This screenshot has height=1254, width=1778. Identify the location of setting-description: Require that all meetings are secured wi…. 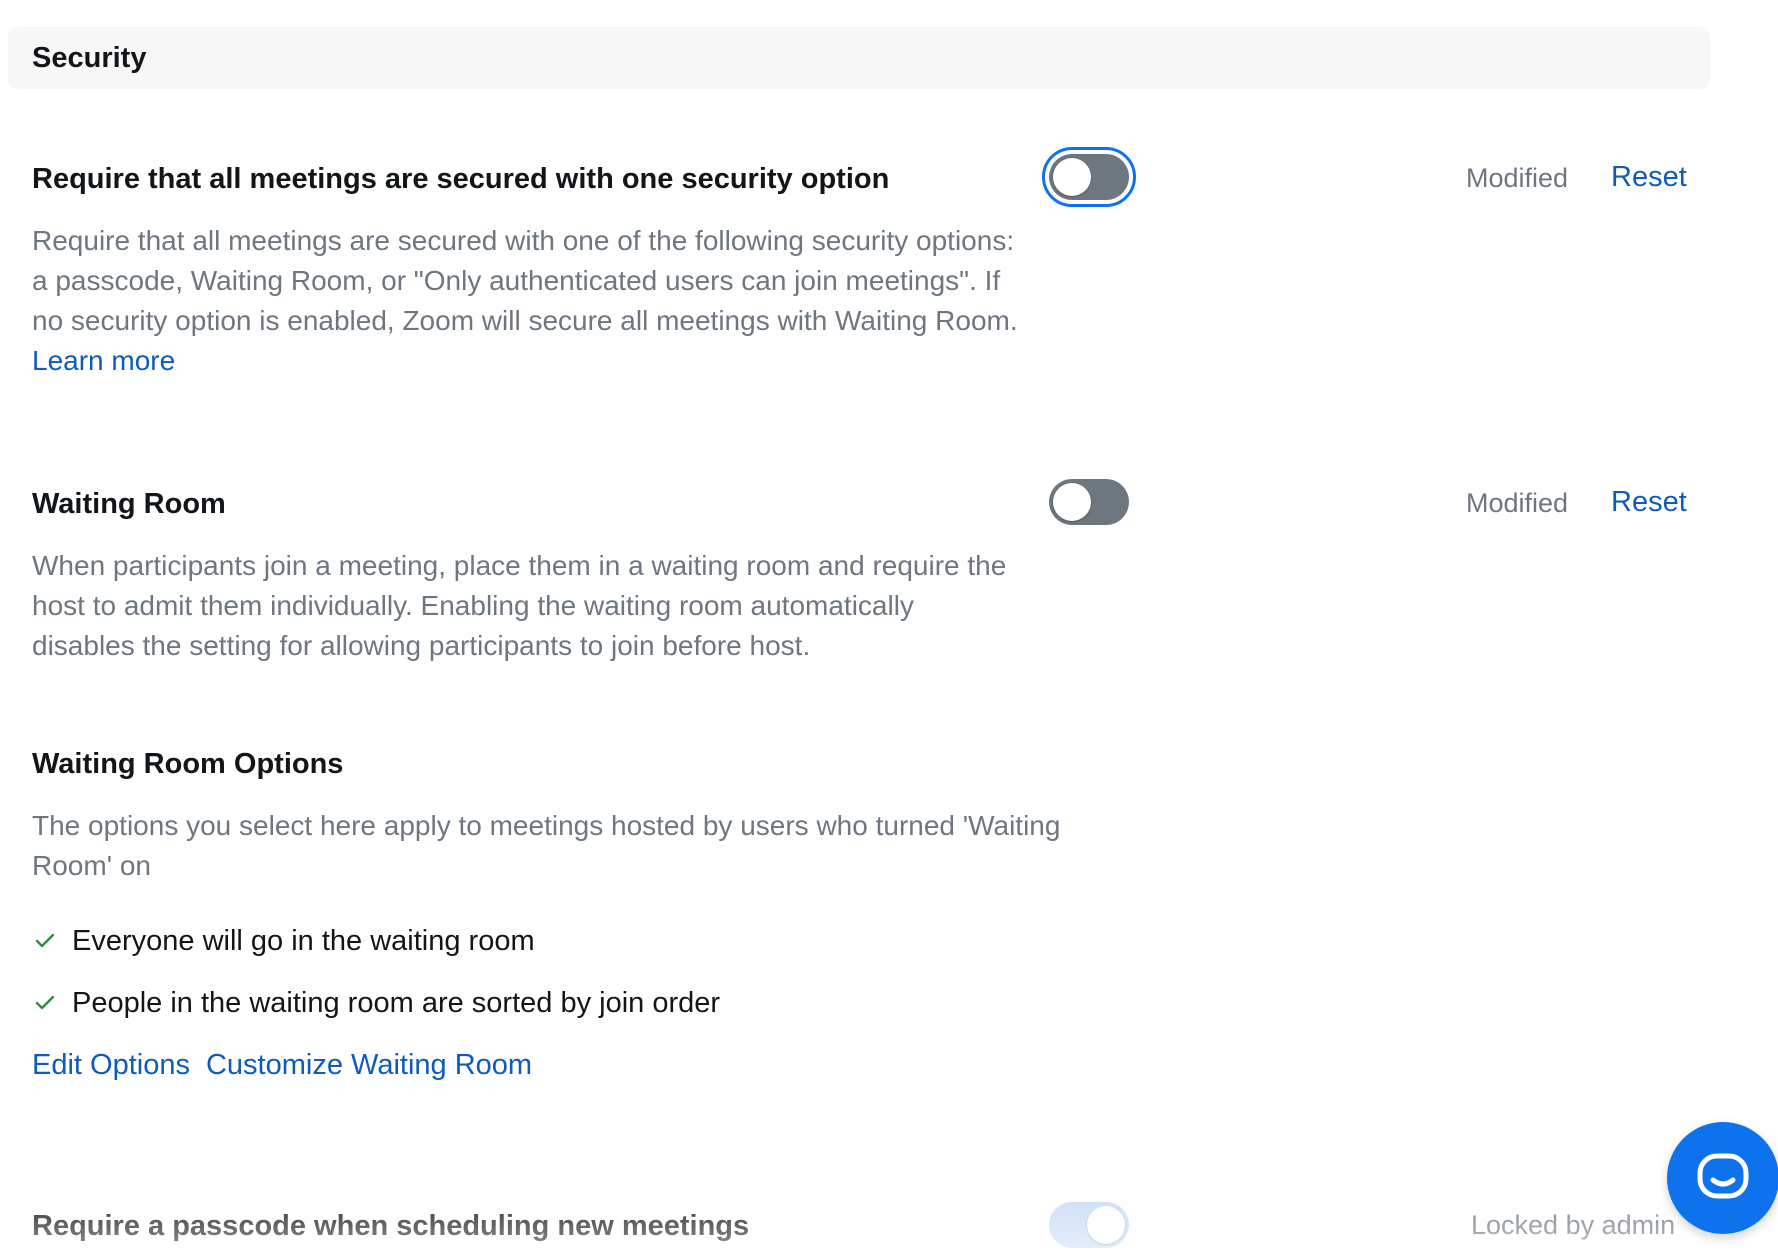
(527, 301).